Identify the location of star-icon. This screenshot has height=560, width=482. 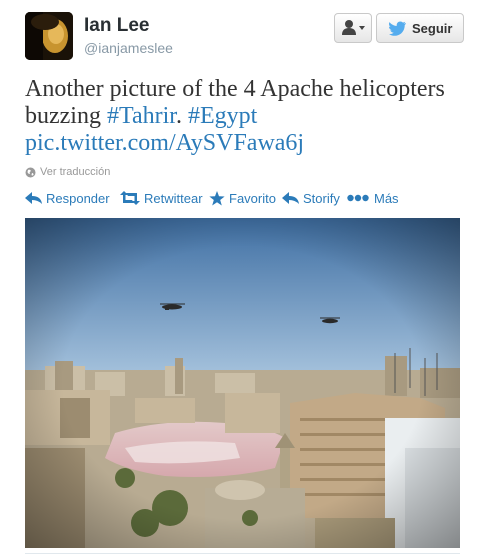
(217, 198).